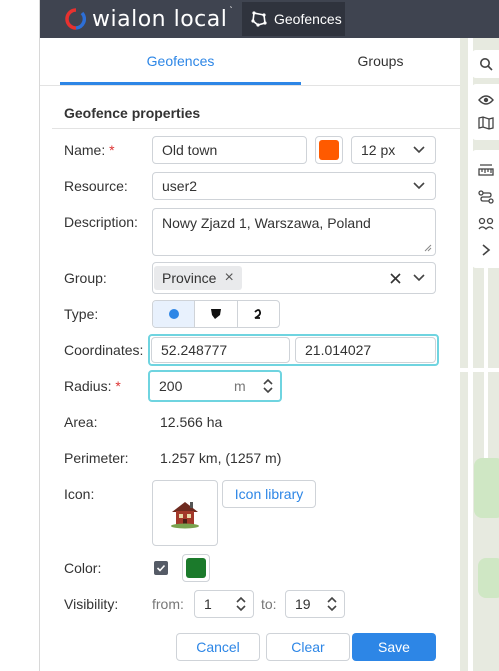 The image size is (499, 671). I want to click on checkmark-icon, so click(161, 568).